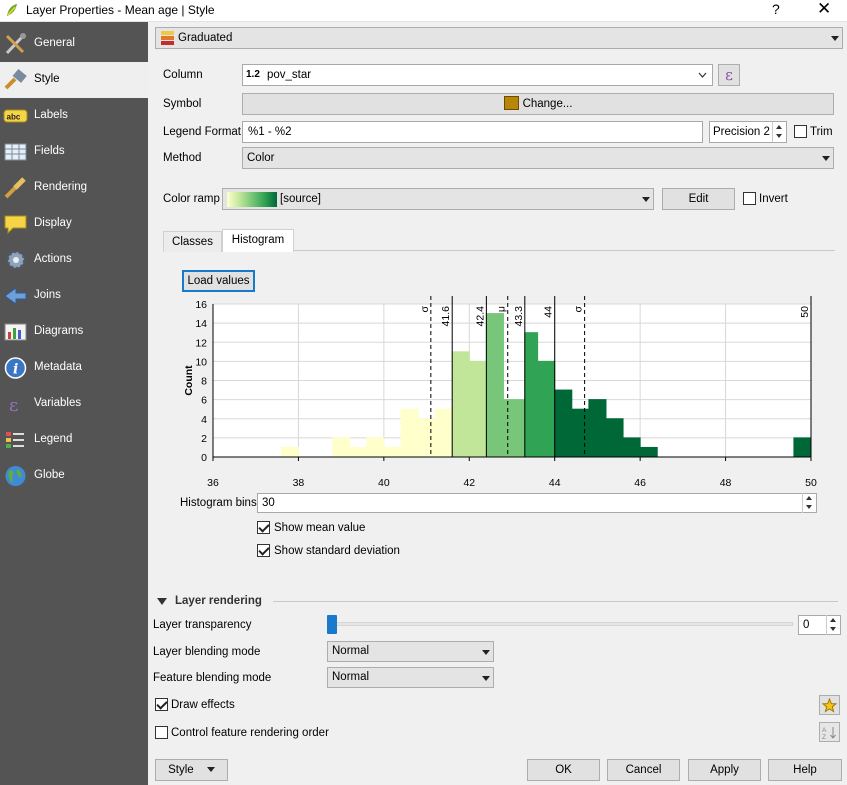 This screenshot has width=847, height=785. I want to click on sidebar-item-display: Display, so click(74, 224).